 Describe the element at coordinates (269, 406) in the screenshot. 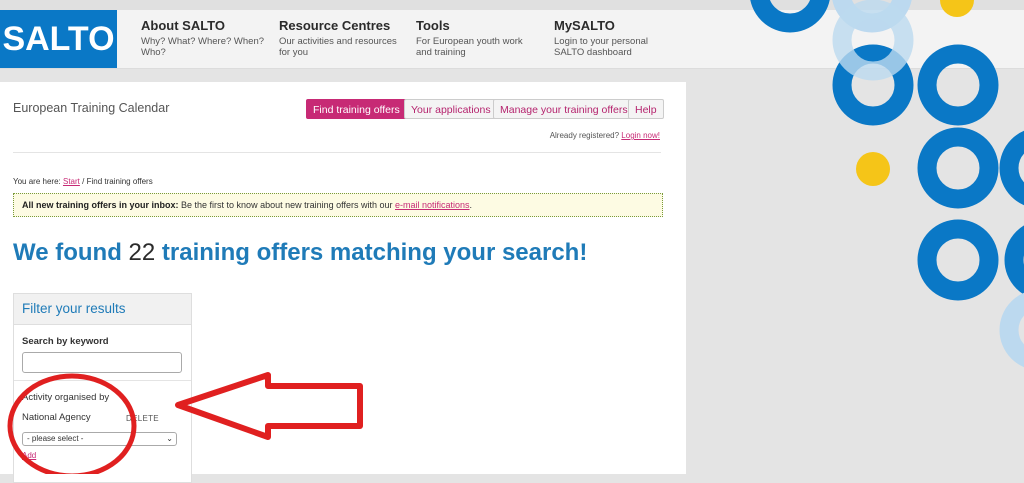

I see `annotation-arrow` at that location.